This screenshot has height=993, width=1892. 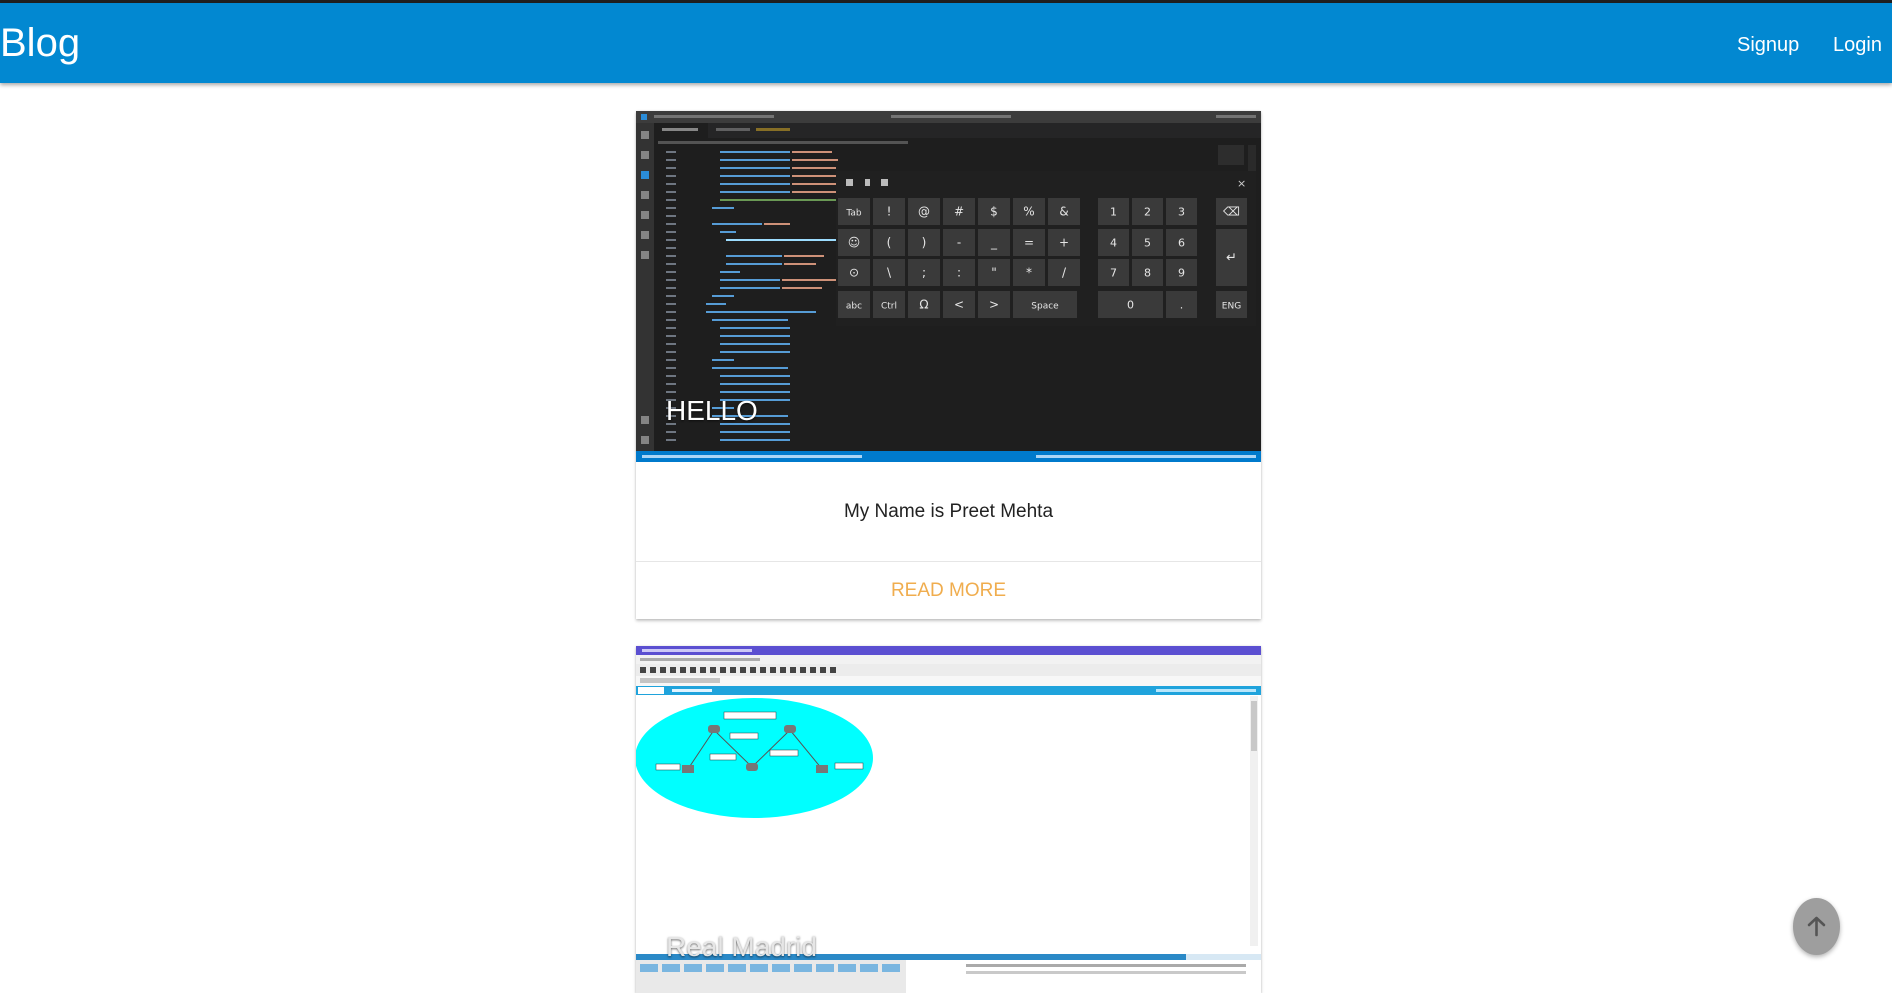 What do you see at coordinates (946, 43) in the screenshot?
I see `navbar: Blog Signup Login` at bounding box center [946, 43].